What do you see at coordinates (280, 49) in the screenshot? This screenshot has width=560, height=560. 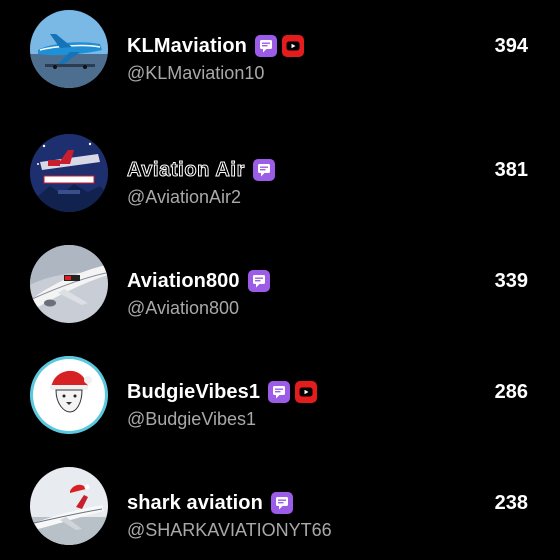 I see `leaderboard-row: KLMaviation @KLMaviation10 394` at bounding box center [280, 49].